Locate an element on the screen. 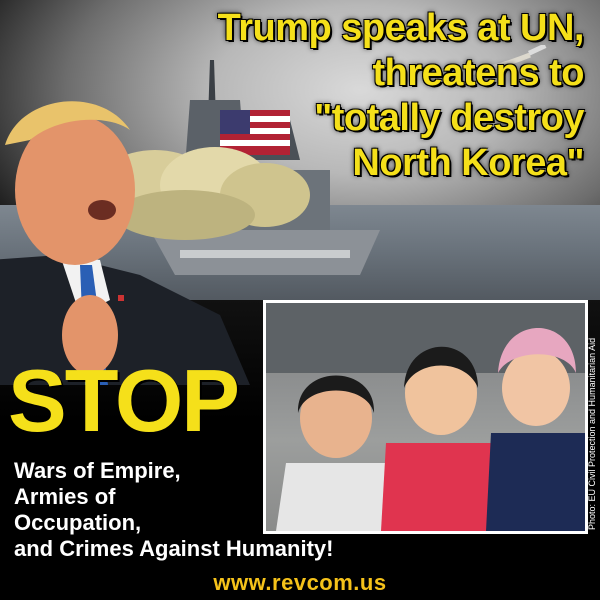 Image resolution: width=600 pixels, height=600 pixels. headline-line-3: "totally destroy is located at coordinates (449, 118).